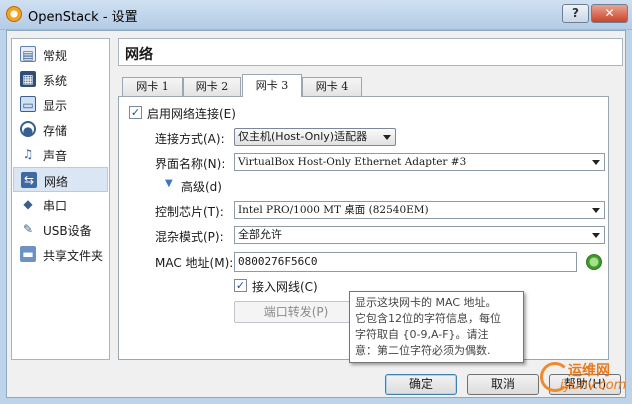 Image resolution: width=632 pixels, height=404 pixels. What do you see at coordinates (419, 235) in the screenshot?
I see `promiscuous-mode-select: 全部允许` at bounding box center [419, 235].